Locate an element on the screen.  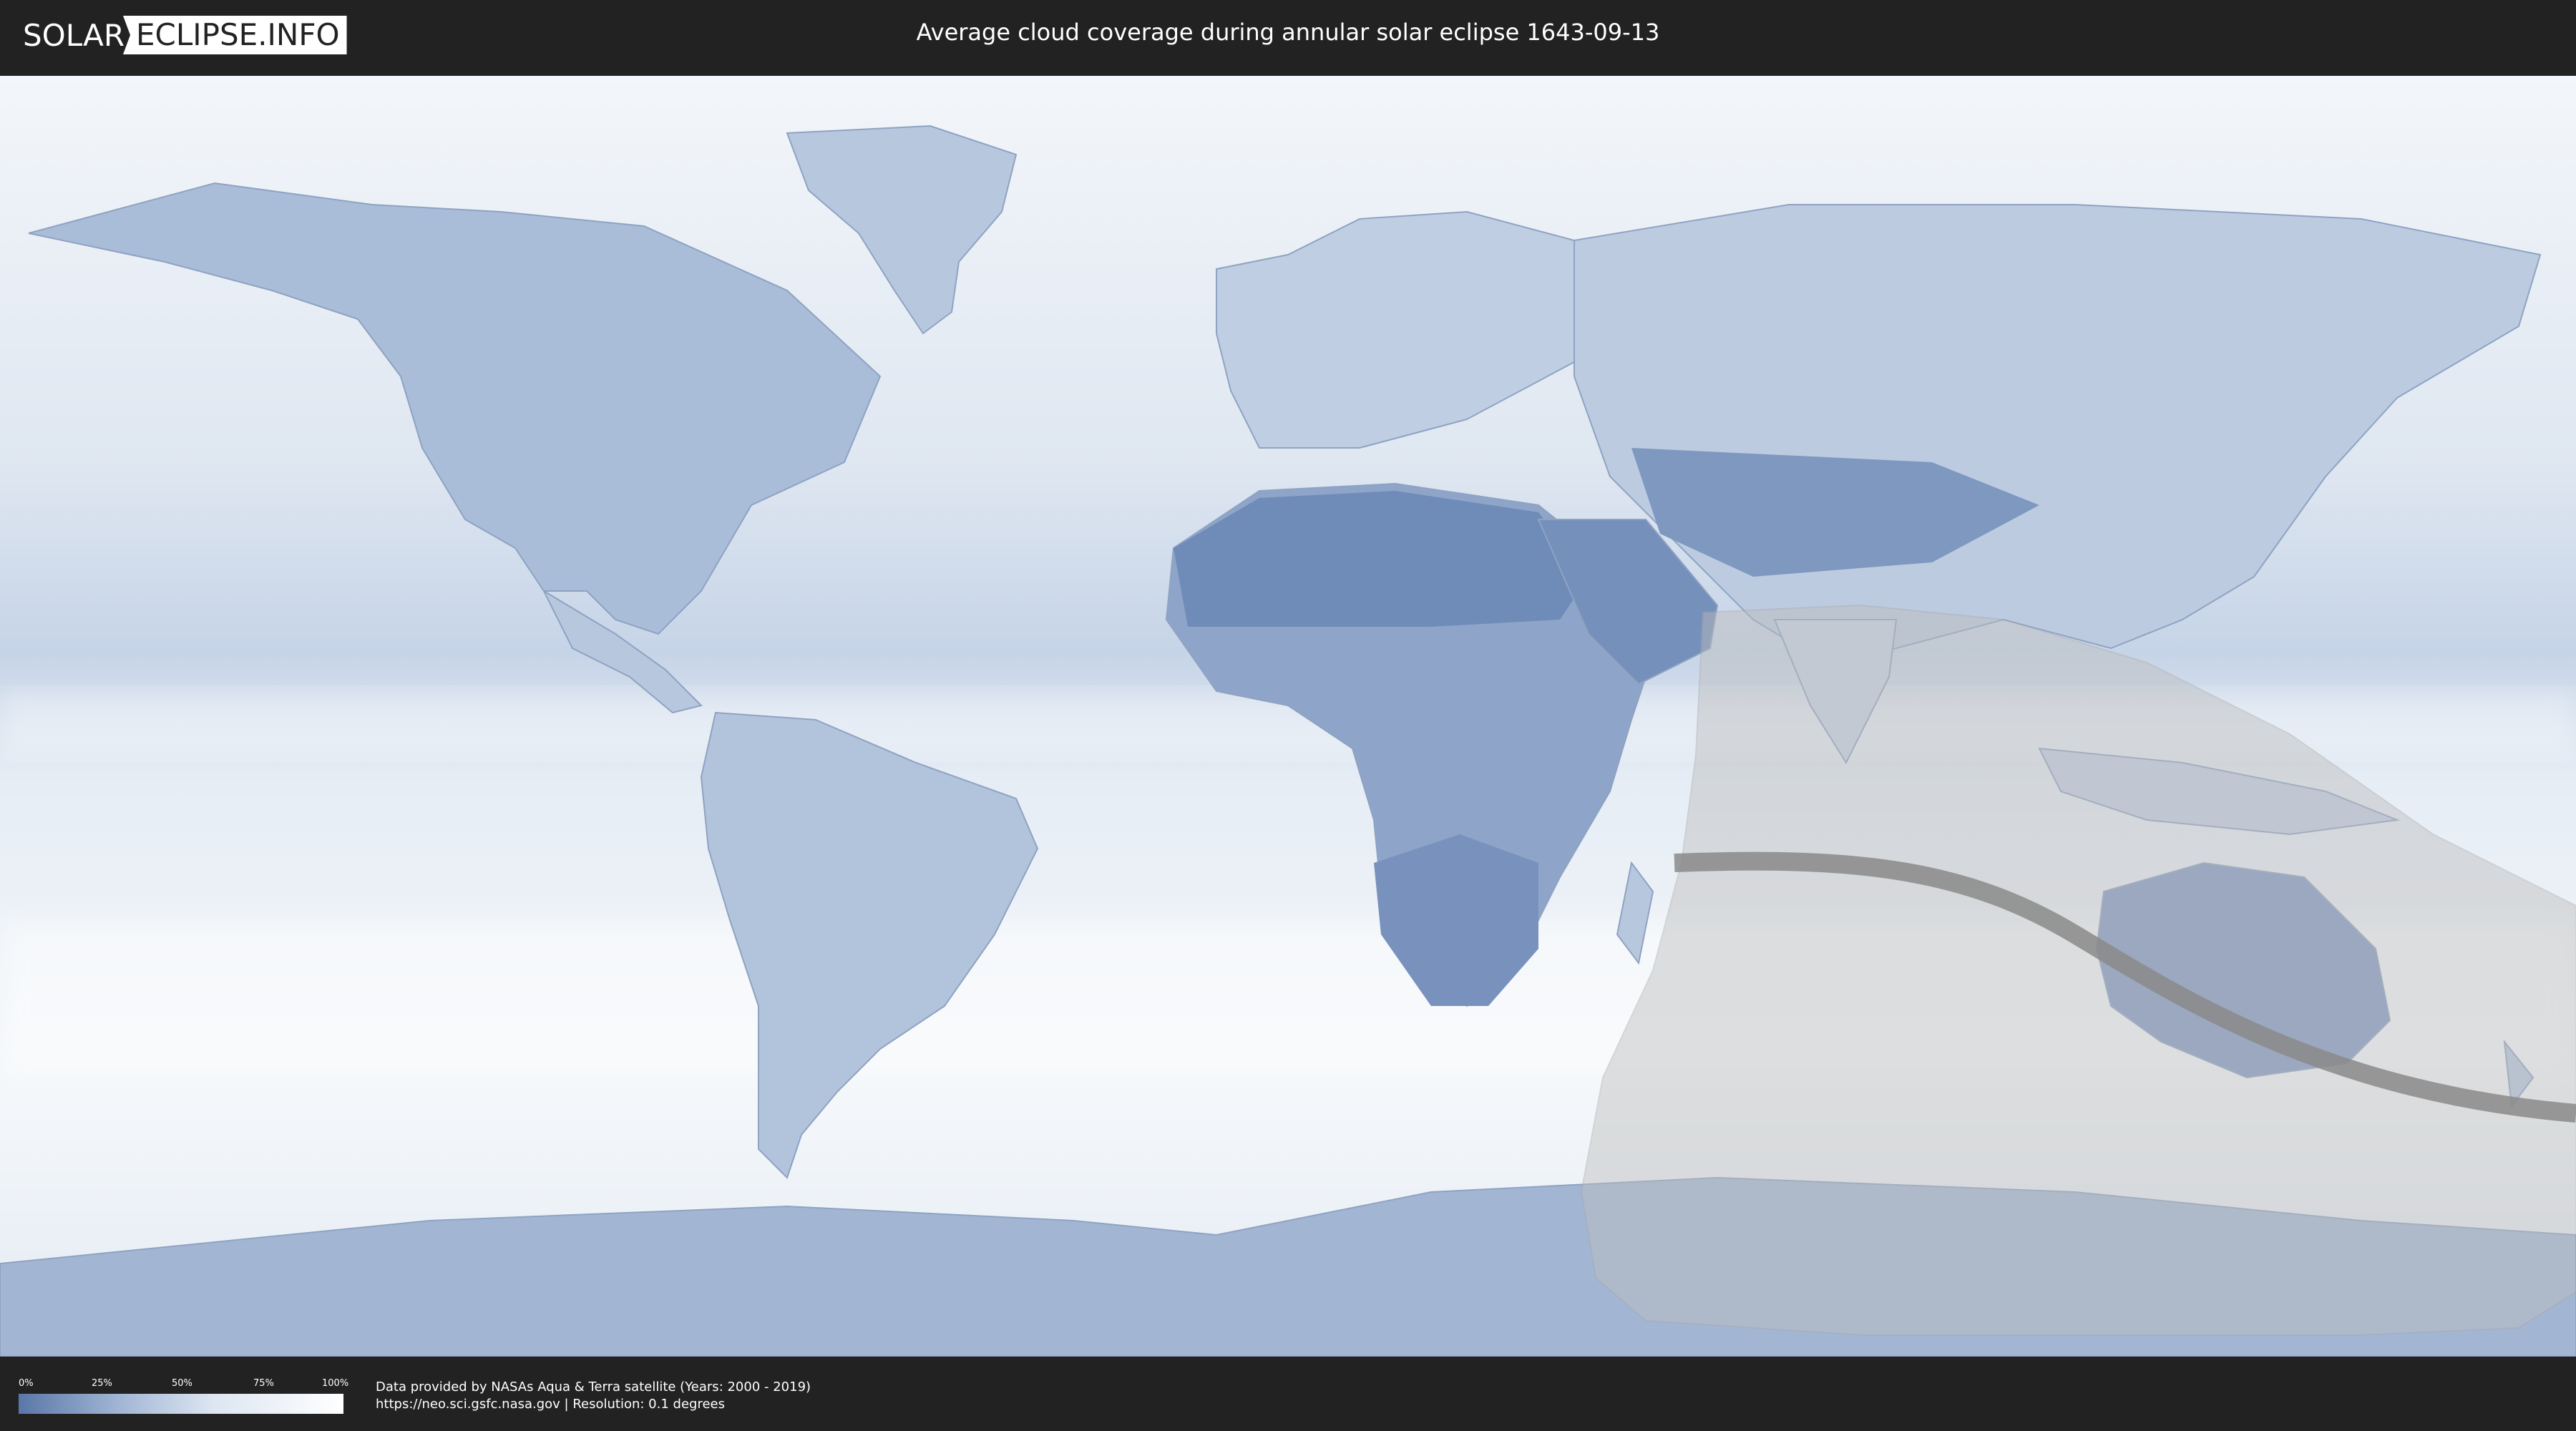
legend-tick-50: 50% is located at coordinates (182, 1384).